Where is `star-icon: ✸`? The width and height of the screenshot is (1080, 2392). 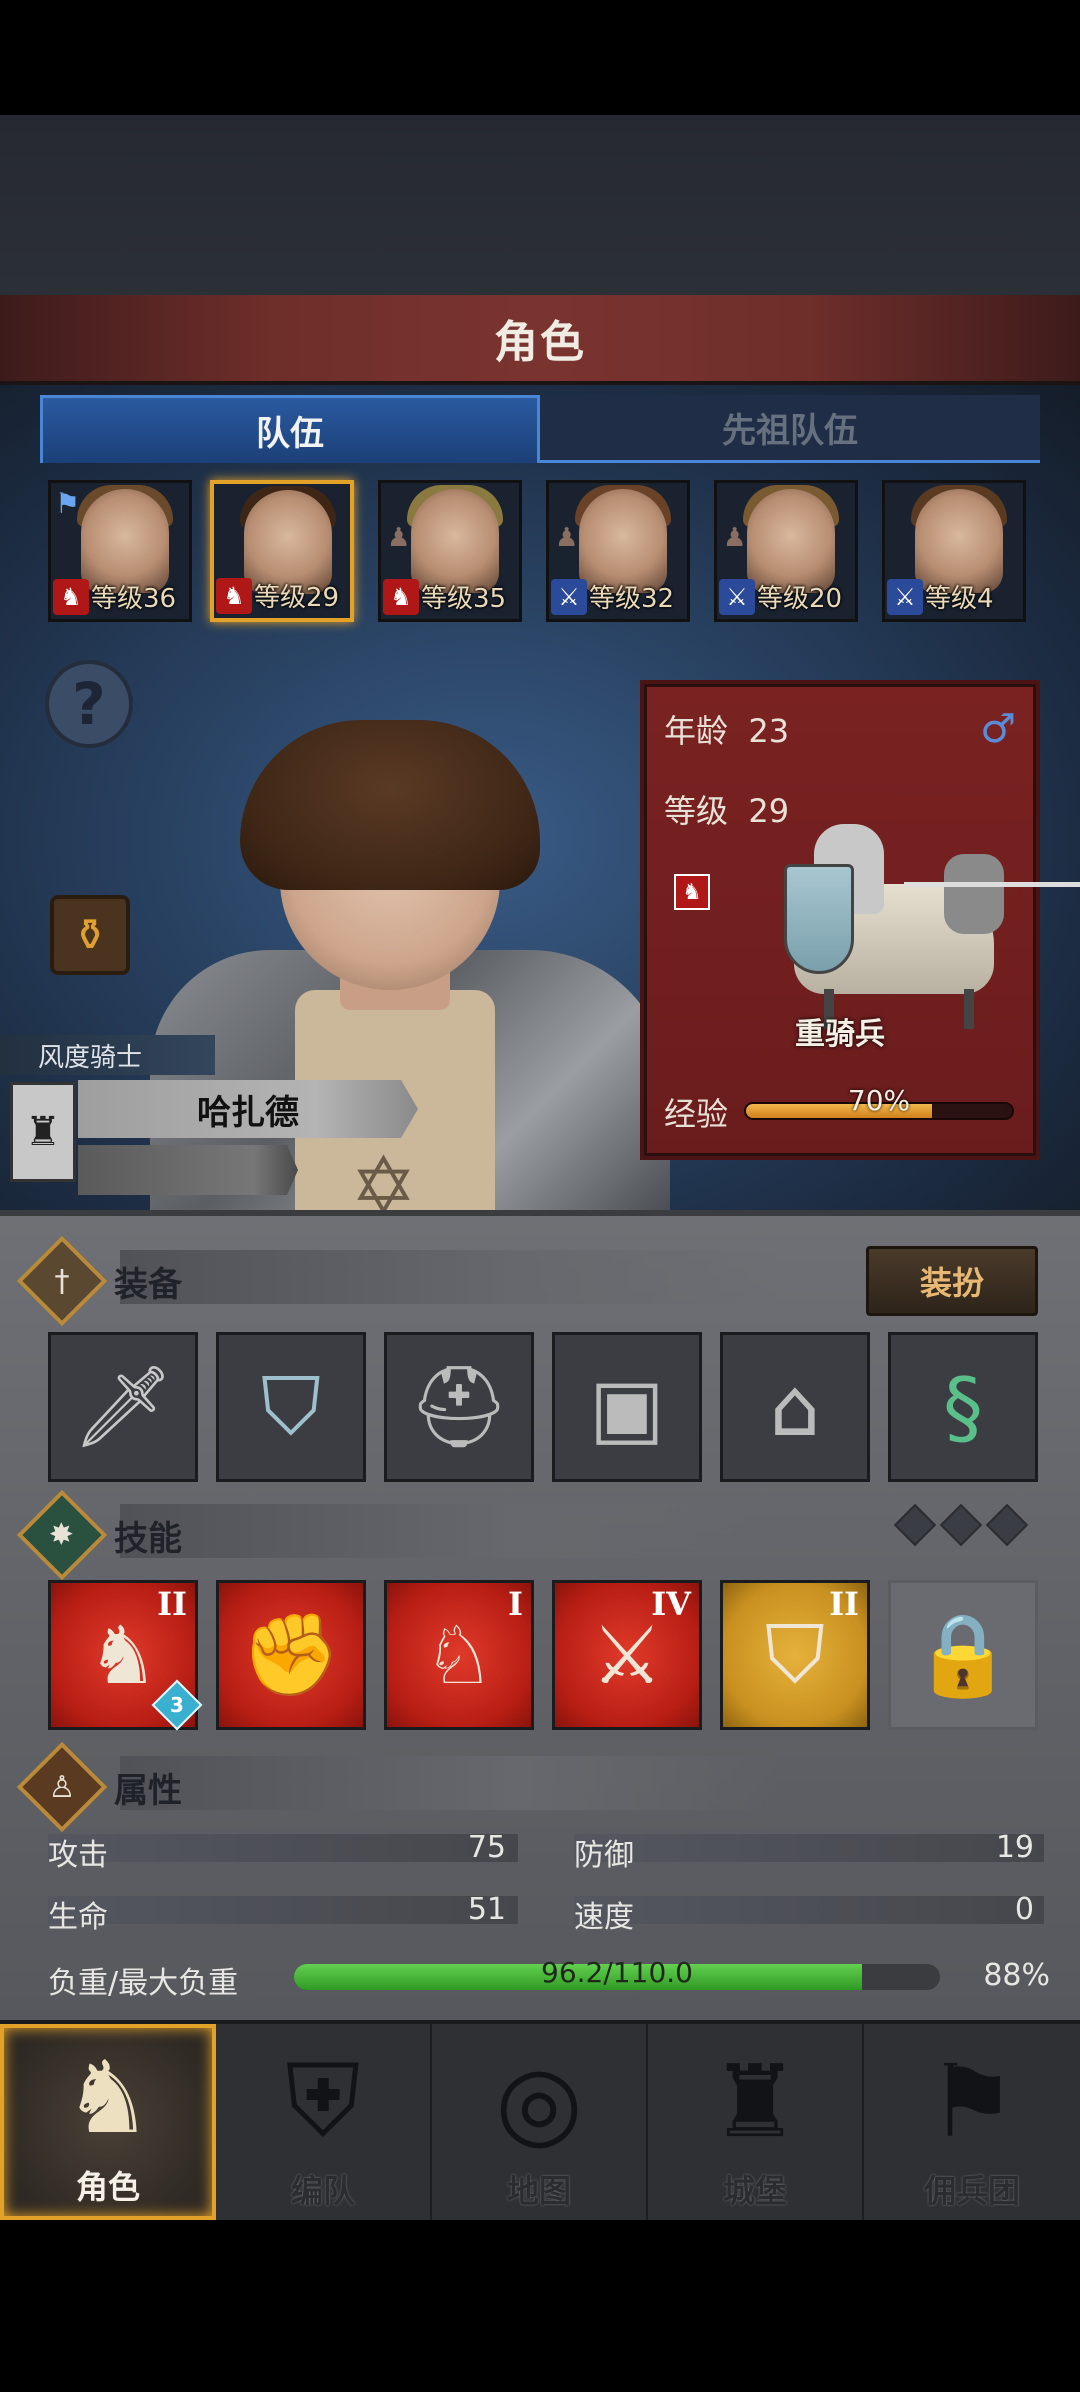 star-icon: ✸ is located at coordinates (62, 1535).